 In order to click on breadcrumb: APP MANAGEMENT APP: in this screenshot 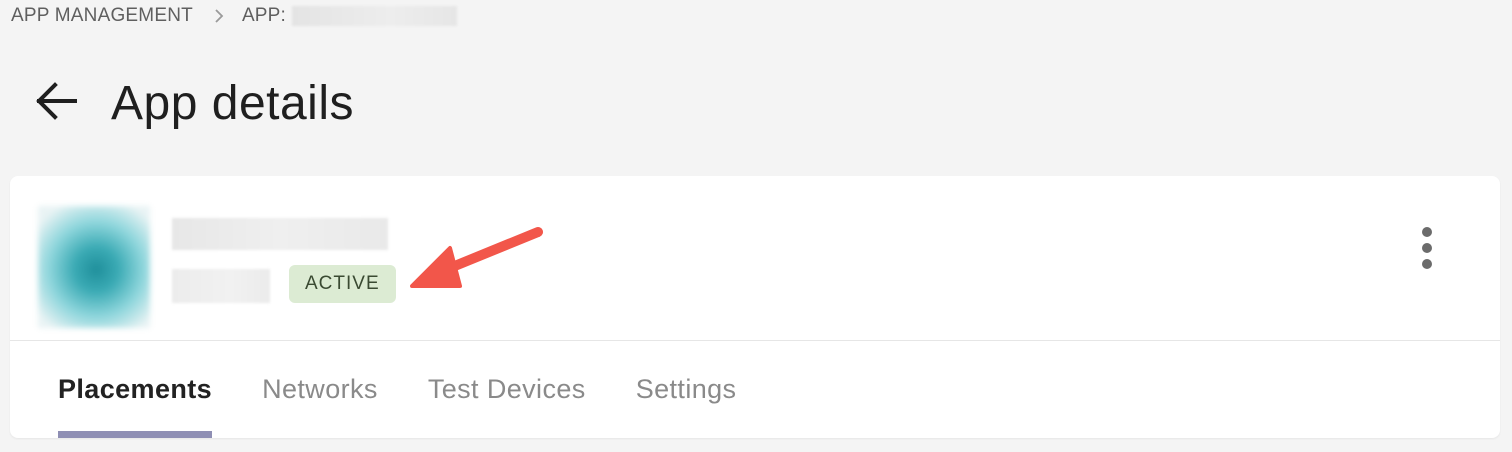, I will do `click(234, 16)`.